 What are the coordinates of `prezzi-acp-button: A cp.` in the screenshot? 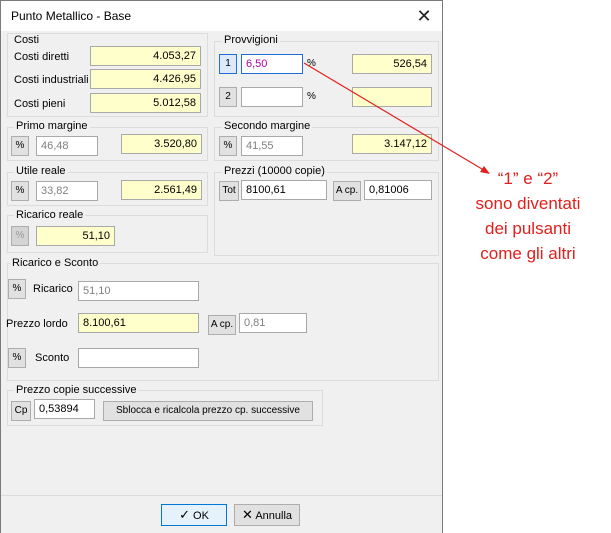 It's located at (347, 191).